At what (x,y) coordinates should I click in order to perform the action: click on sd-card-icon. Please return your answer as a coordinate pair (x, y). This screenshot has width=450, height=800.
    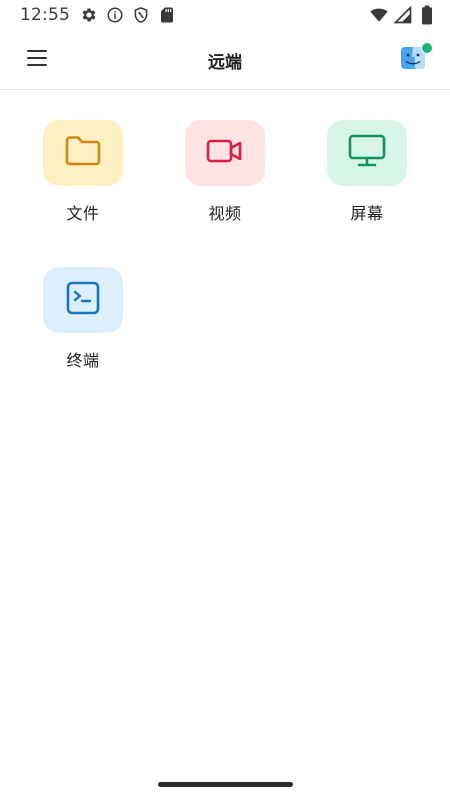
    Looking at the image, I should click on (167, 15).